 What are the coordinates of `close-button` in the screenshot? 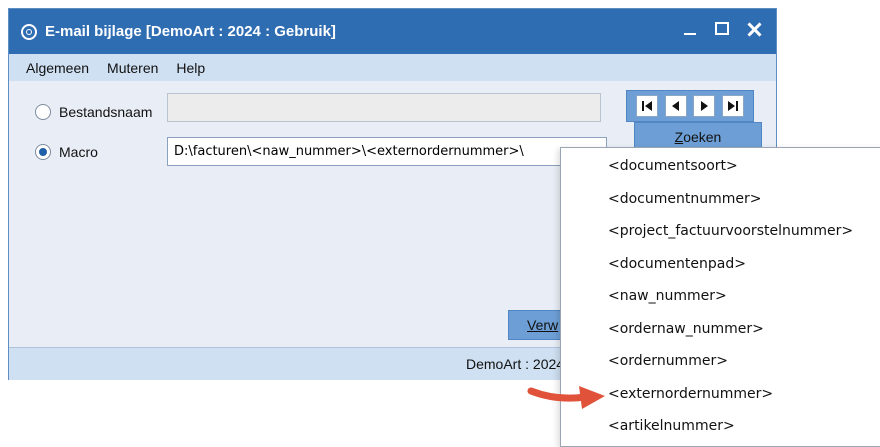 It's located at (754, 29).